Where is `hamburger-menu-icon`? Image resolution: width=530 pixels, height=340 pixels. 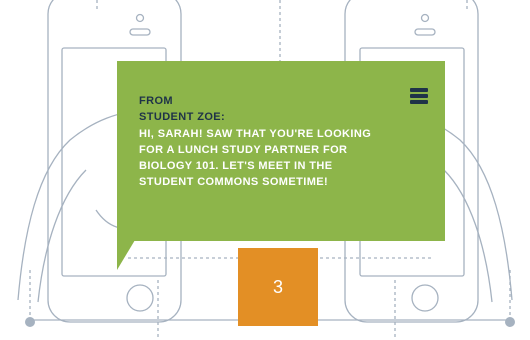 hamburger-menu-icon is located at coordinates (419, 96).